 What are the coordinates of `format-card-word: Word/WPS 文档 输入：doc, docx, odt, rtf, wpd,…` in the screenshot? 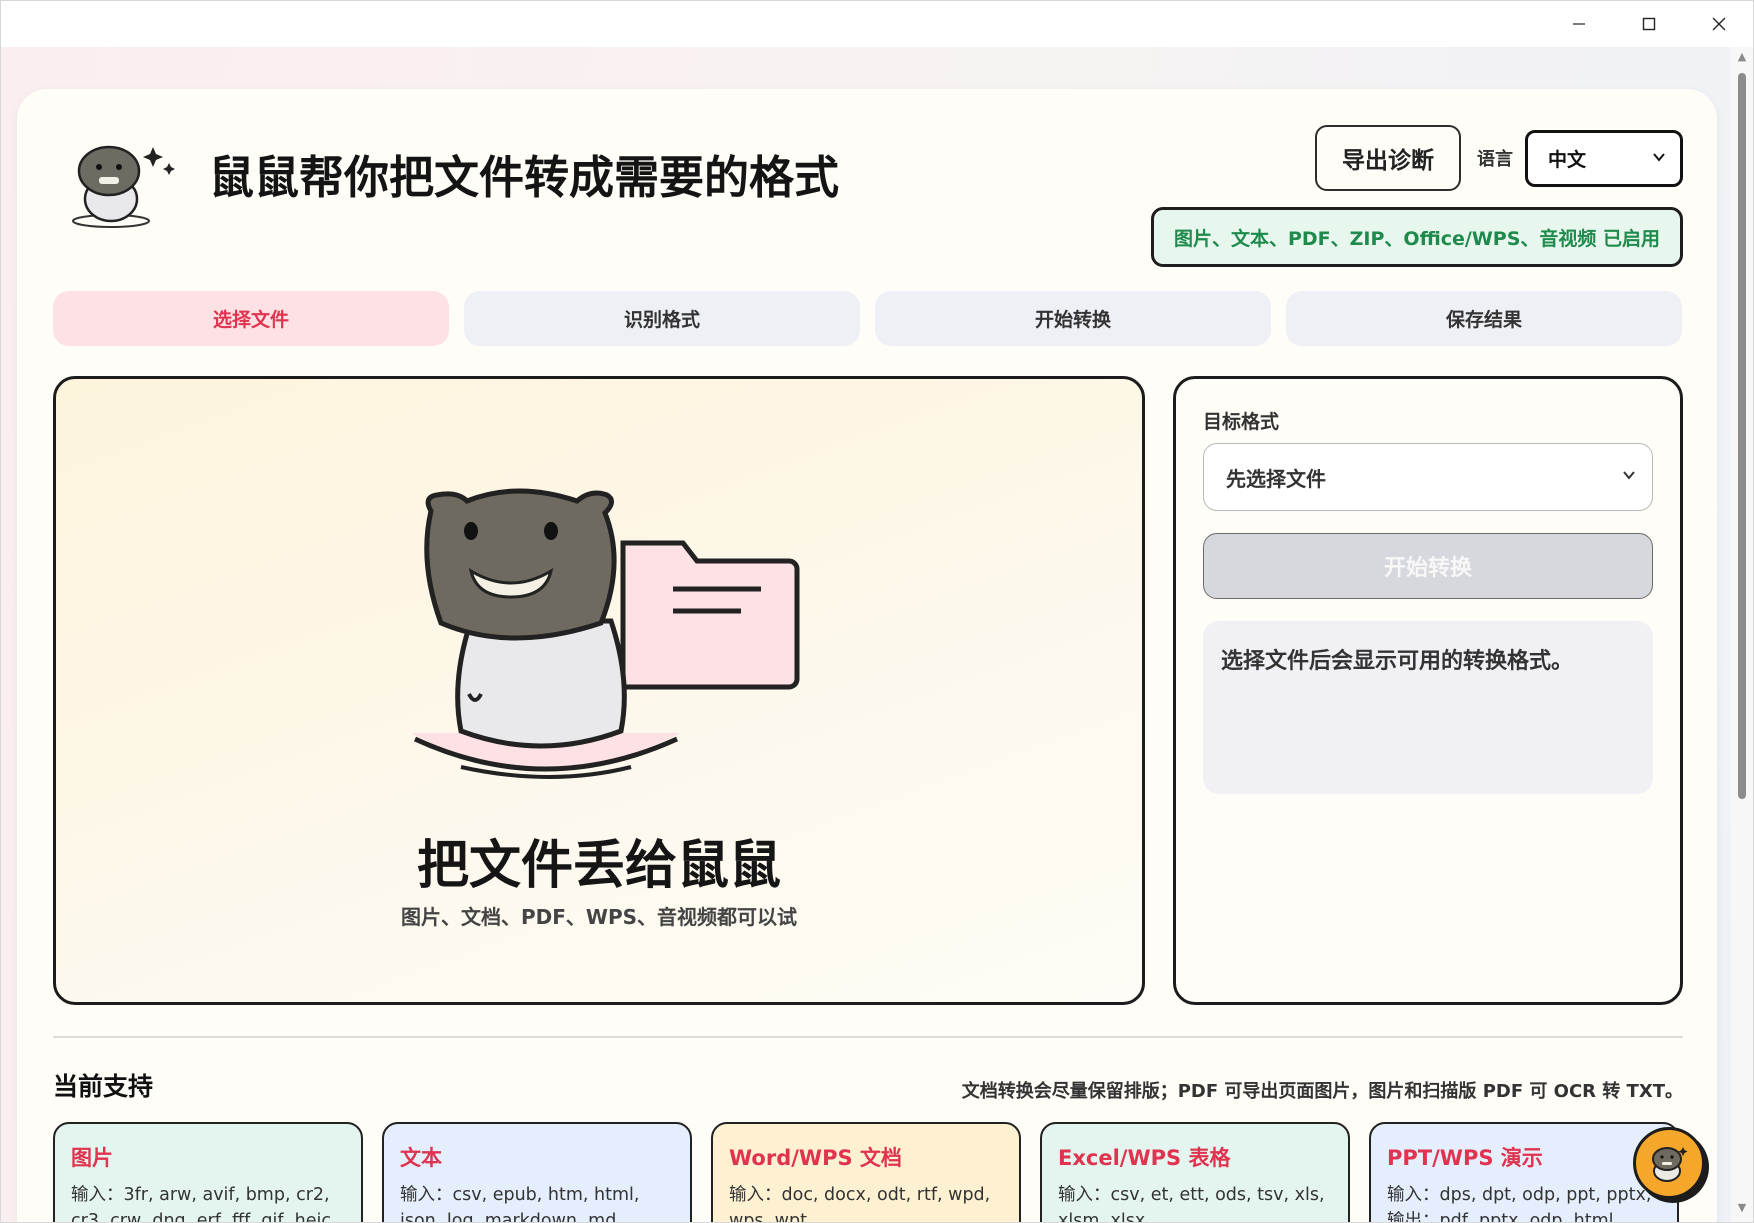 It's located at (866, 1172).